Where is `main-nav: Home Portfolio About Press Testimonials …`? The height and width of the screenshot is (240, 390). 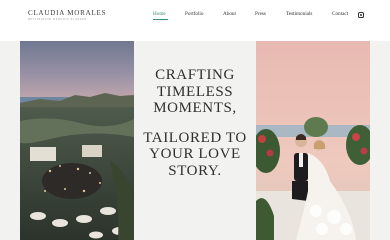
main-nav: Home Portfolio About Press Testimonials … is located at coordinates (195, 17).